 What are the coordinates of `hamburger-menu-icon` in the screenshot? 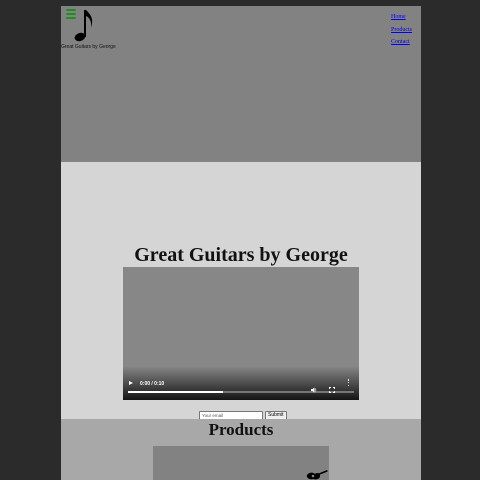 It's located at (71, 14).